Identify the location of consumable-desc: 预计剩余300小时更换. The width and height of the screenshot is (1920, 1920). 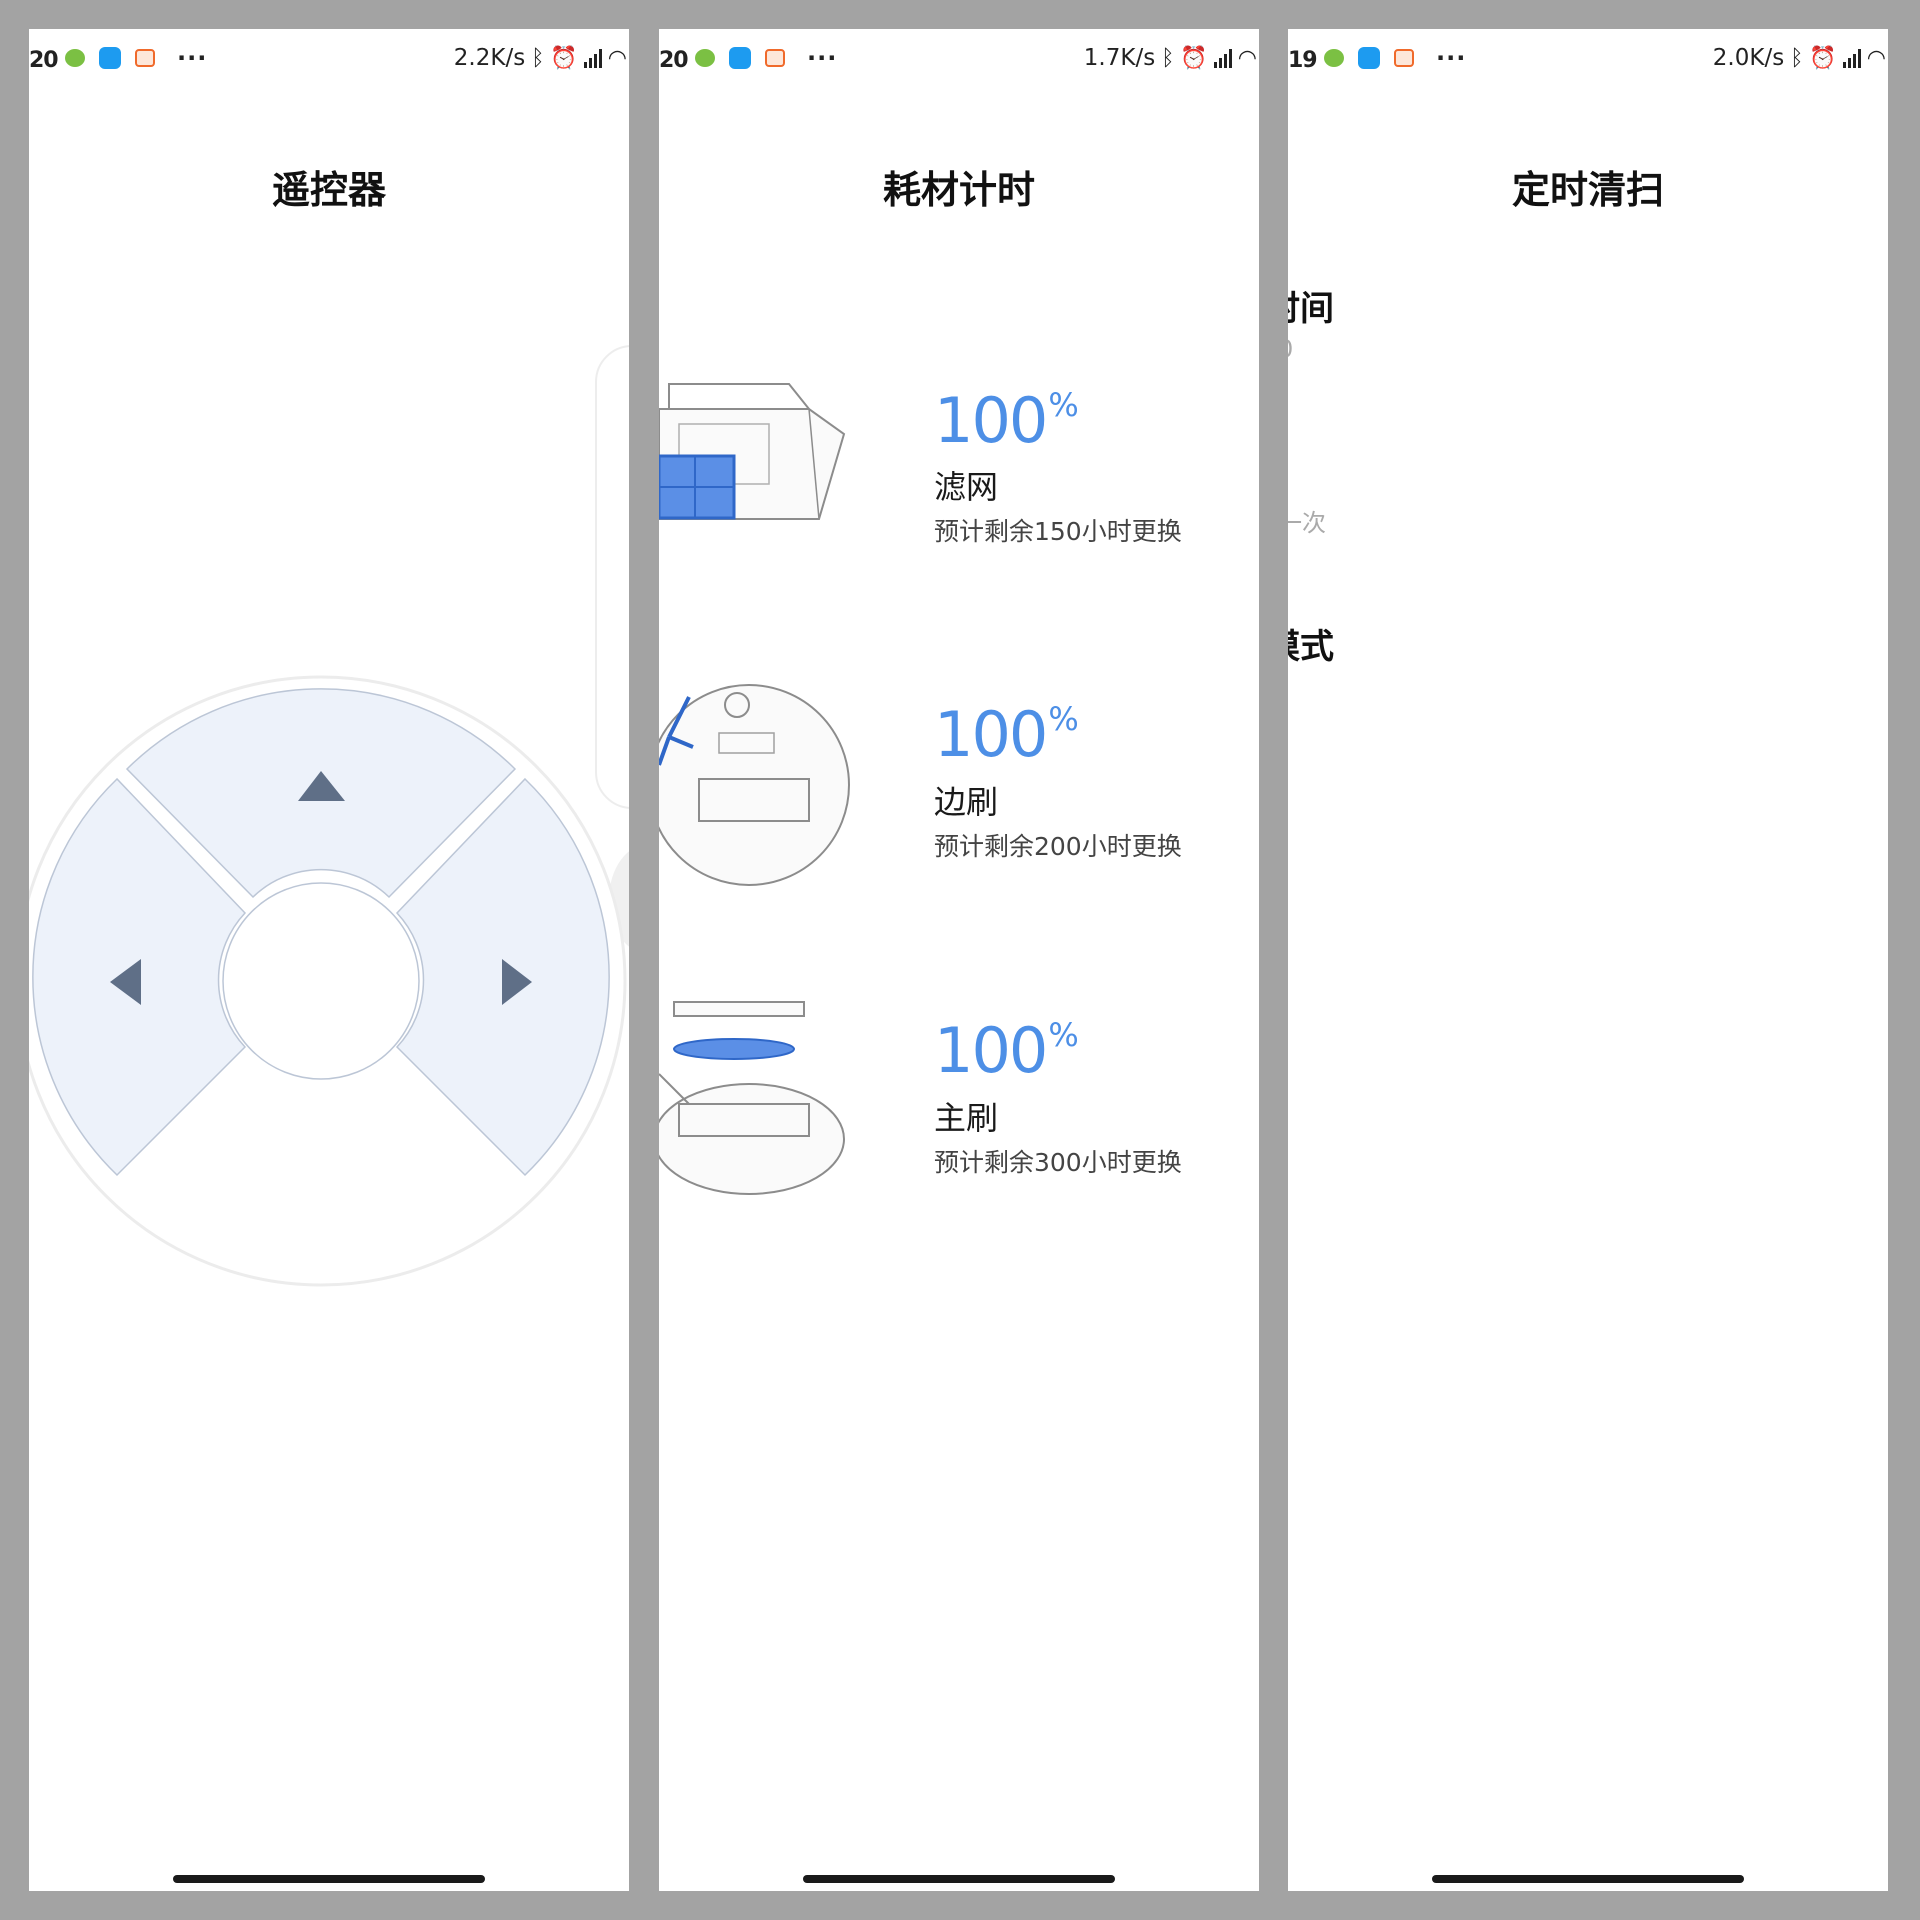
(1058, 1162).